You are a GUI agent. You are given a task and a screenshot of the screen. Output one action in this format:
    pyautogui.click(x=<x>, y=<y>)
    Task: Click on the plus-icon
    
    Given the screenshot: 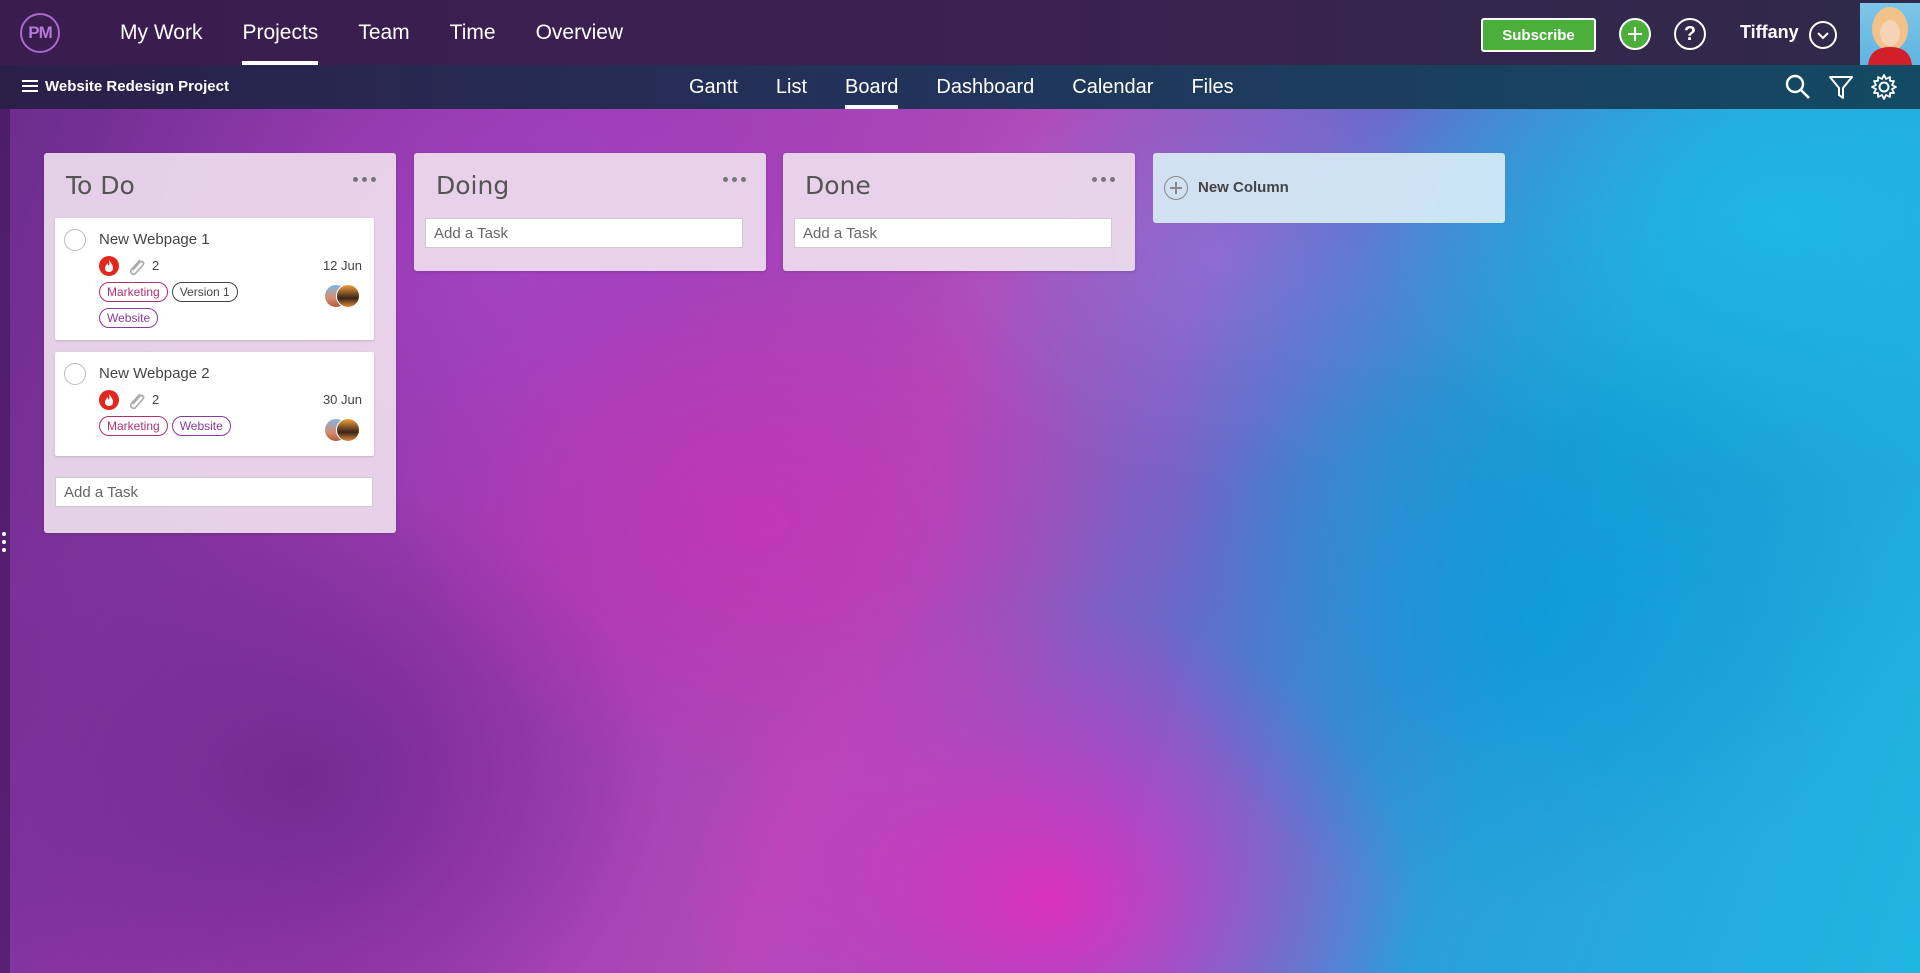 What is the action you would take?
    pyautogui.click(x=1635, y=34)
    